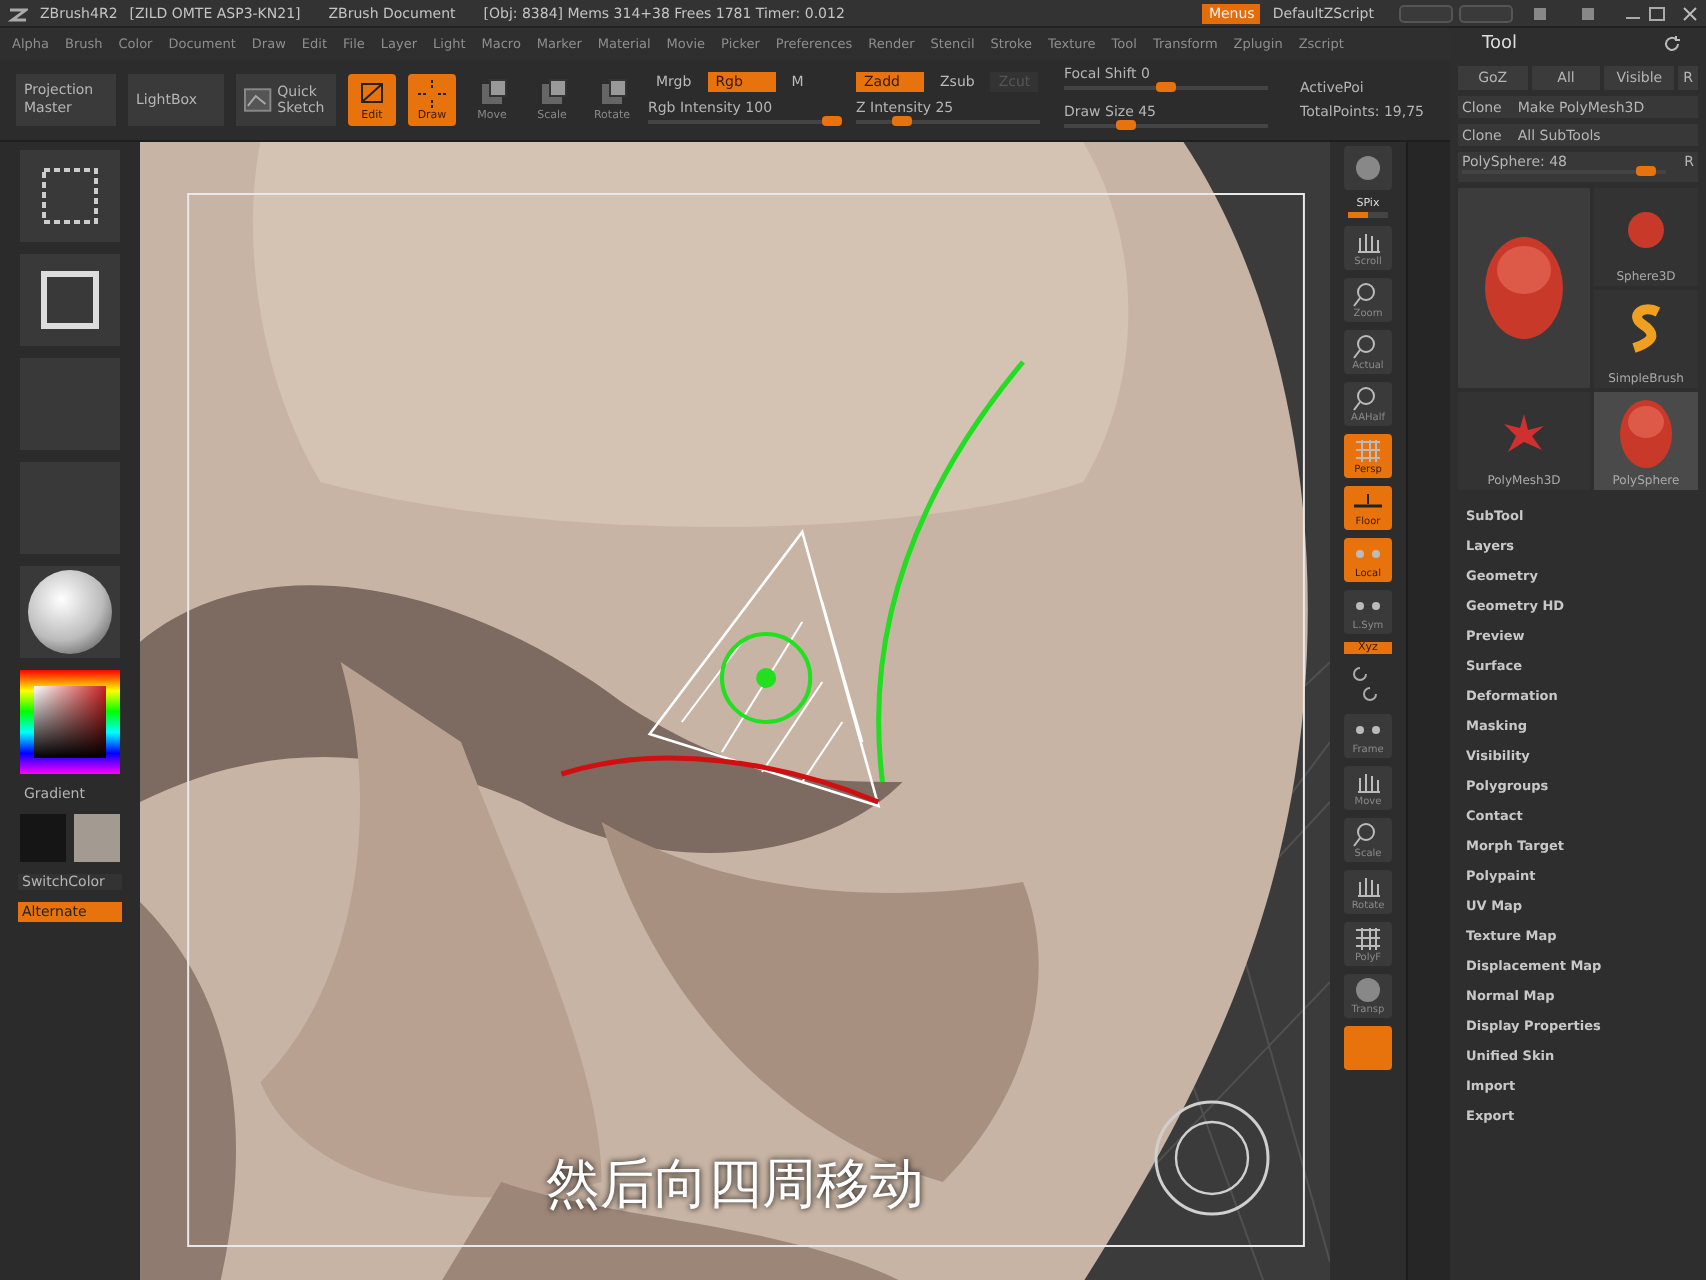 This screenshot has height=1280, width=1706. I want to click on subtitle-text: 然后向四周移动, so click(735, 1186).